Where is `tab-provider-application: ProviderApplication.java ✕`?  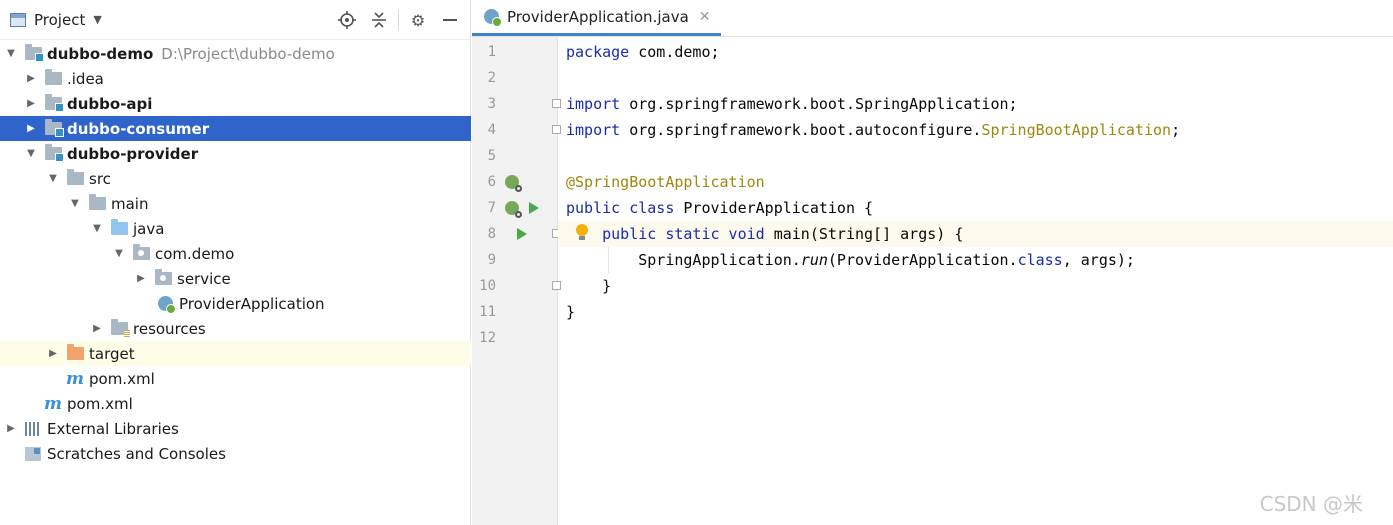 tab-provider-application: ProviderApplication.java ✕ is located at coordinates (596, 18).